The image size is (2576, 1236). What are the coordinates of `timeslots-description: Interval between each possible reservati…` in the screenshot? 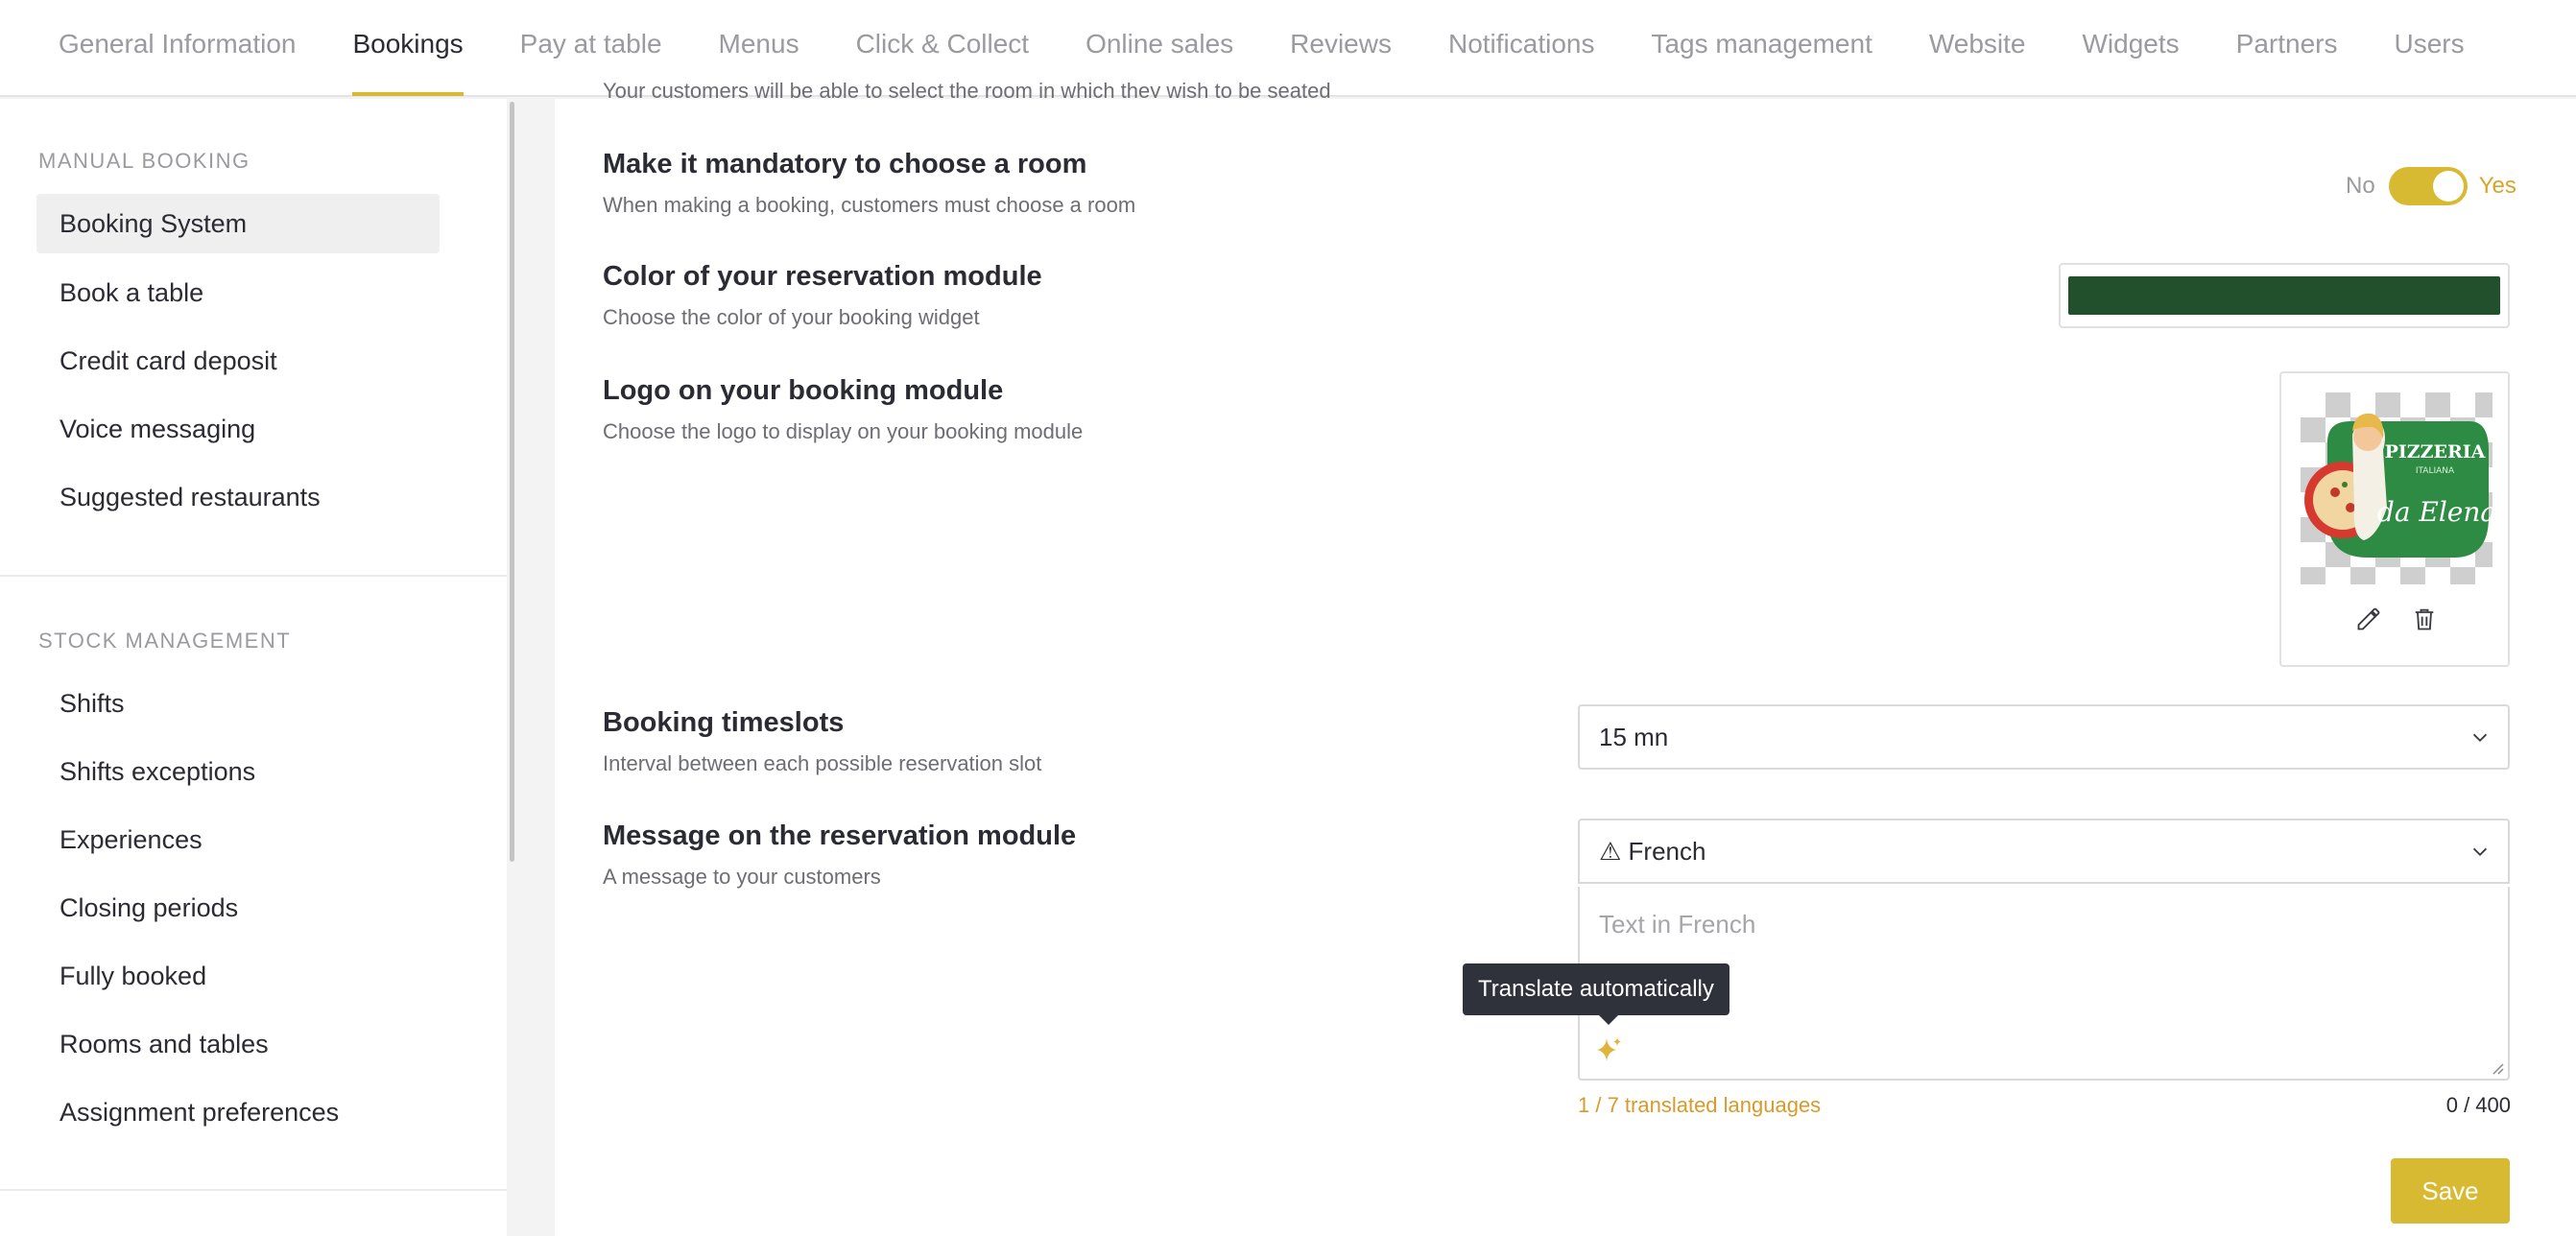 It's located at (822, 763).